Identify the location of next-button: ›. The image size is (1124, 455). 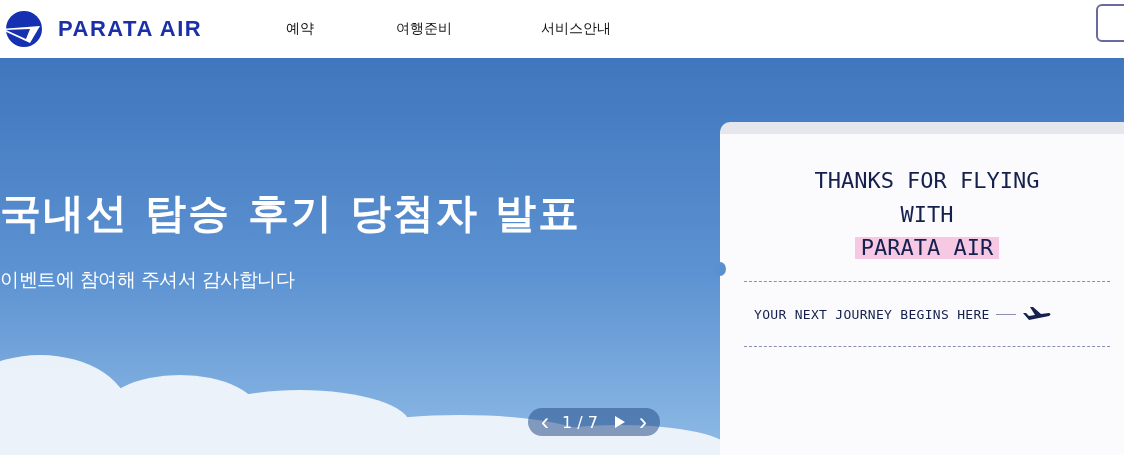
(642, 422).